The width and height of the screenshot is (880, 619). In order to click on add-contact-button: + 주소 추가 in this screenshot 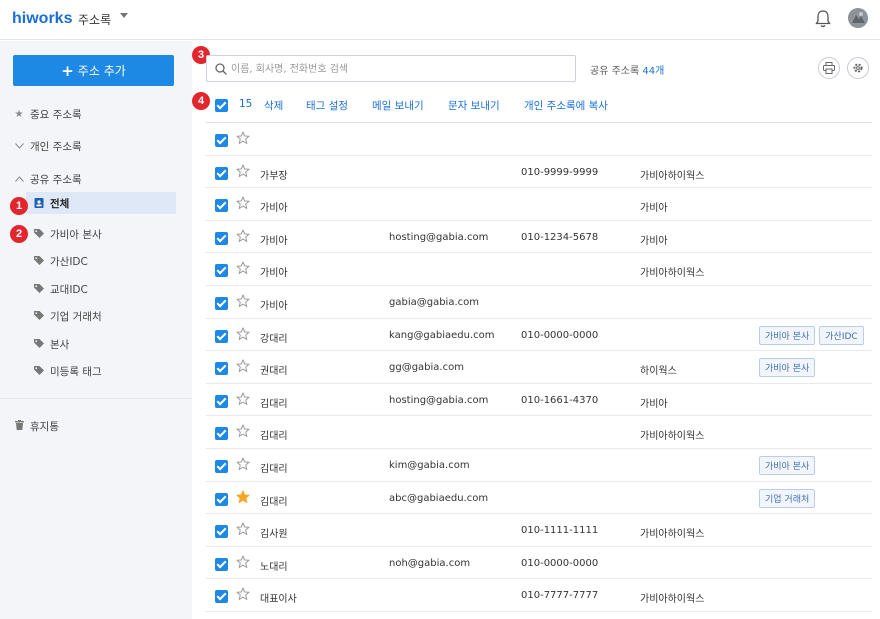, I will do `click(93, 70)`.